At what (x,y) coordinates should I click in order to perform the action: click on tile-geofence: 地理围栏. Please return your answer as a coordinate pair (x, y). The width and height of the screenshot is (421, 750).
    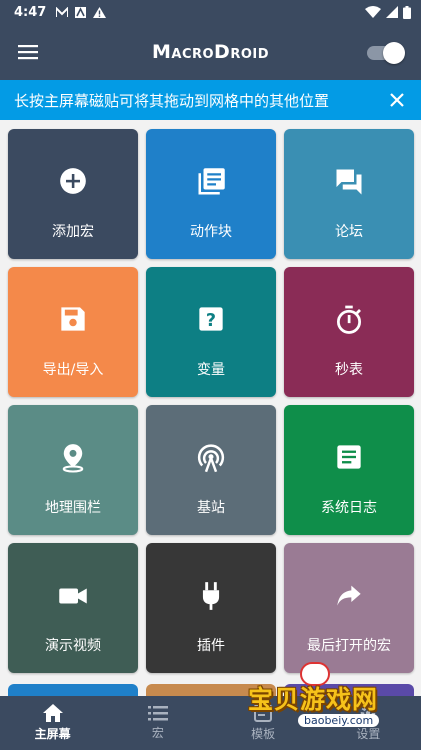
    Looking at the image, I should click on (73, 470).